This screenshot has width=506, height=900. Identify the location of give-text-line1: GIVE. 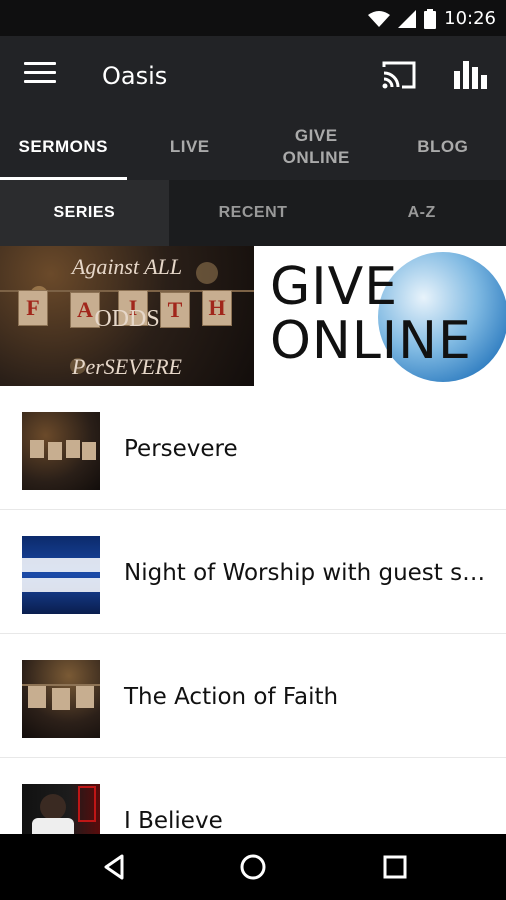
(334, 287).